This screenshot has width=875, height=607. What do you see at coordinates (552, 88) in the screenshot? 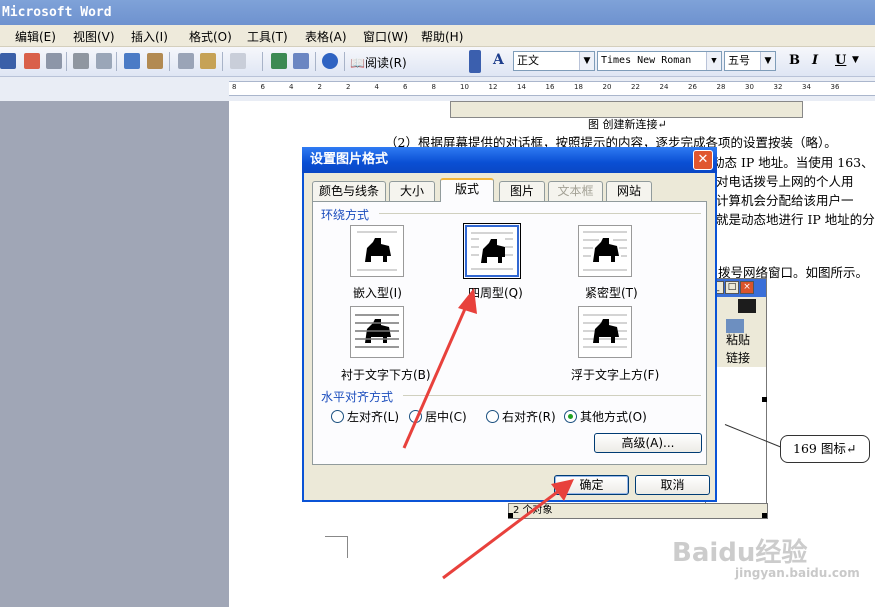
I see `horizontal-ruler: 8 6 4 2 2 4 6 8 10 12 14 16 18 20 22 24 26 28 30 32 34 36` at bounding box center [552, 88].